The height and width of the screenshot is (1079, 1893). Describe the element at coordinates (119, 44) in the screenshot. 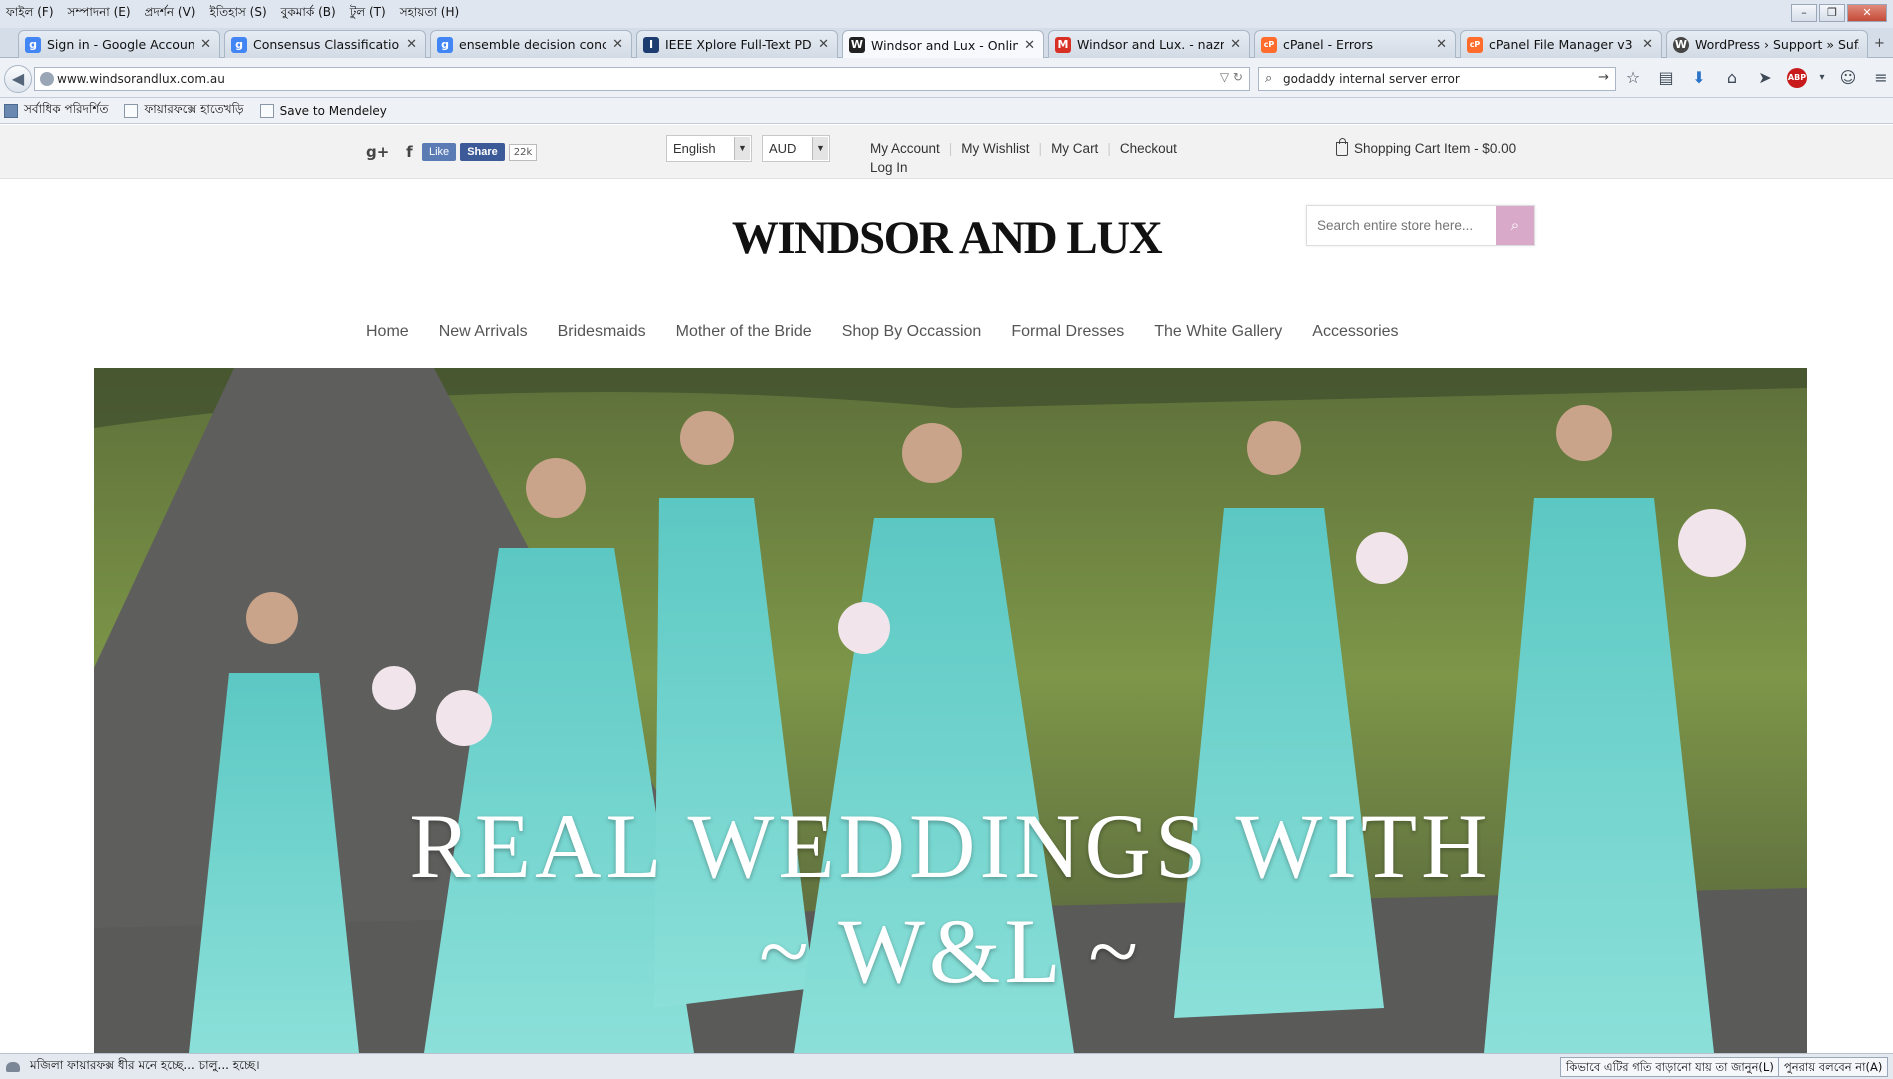

I see `tab-google-sign-in: g Sign in - Google Accounts ✕` at that location.